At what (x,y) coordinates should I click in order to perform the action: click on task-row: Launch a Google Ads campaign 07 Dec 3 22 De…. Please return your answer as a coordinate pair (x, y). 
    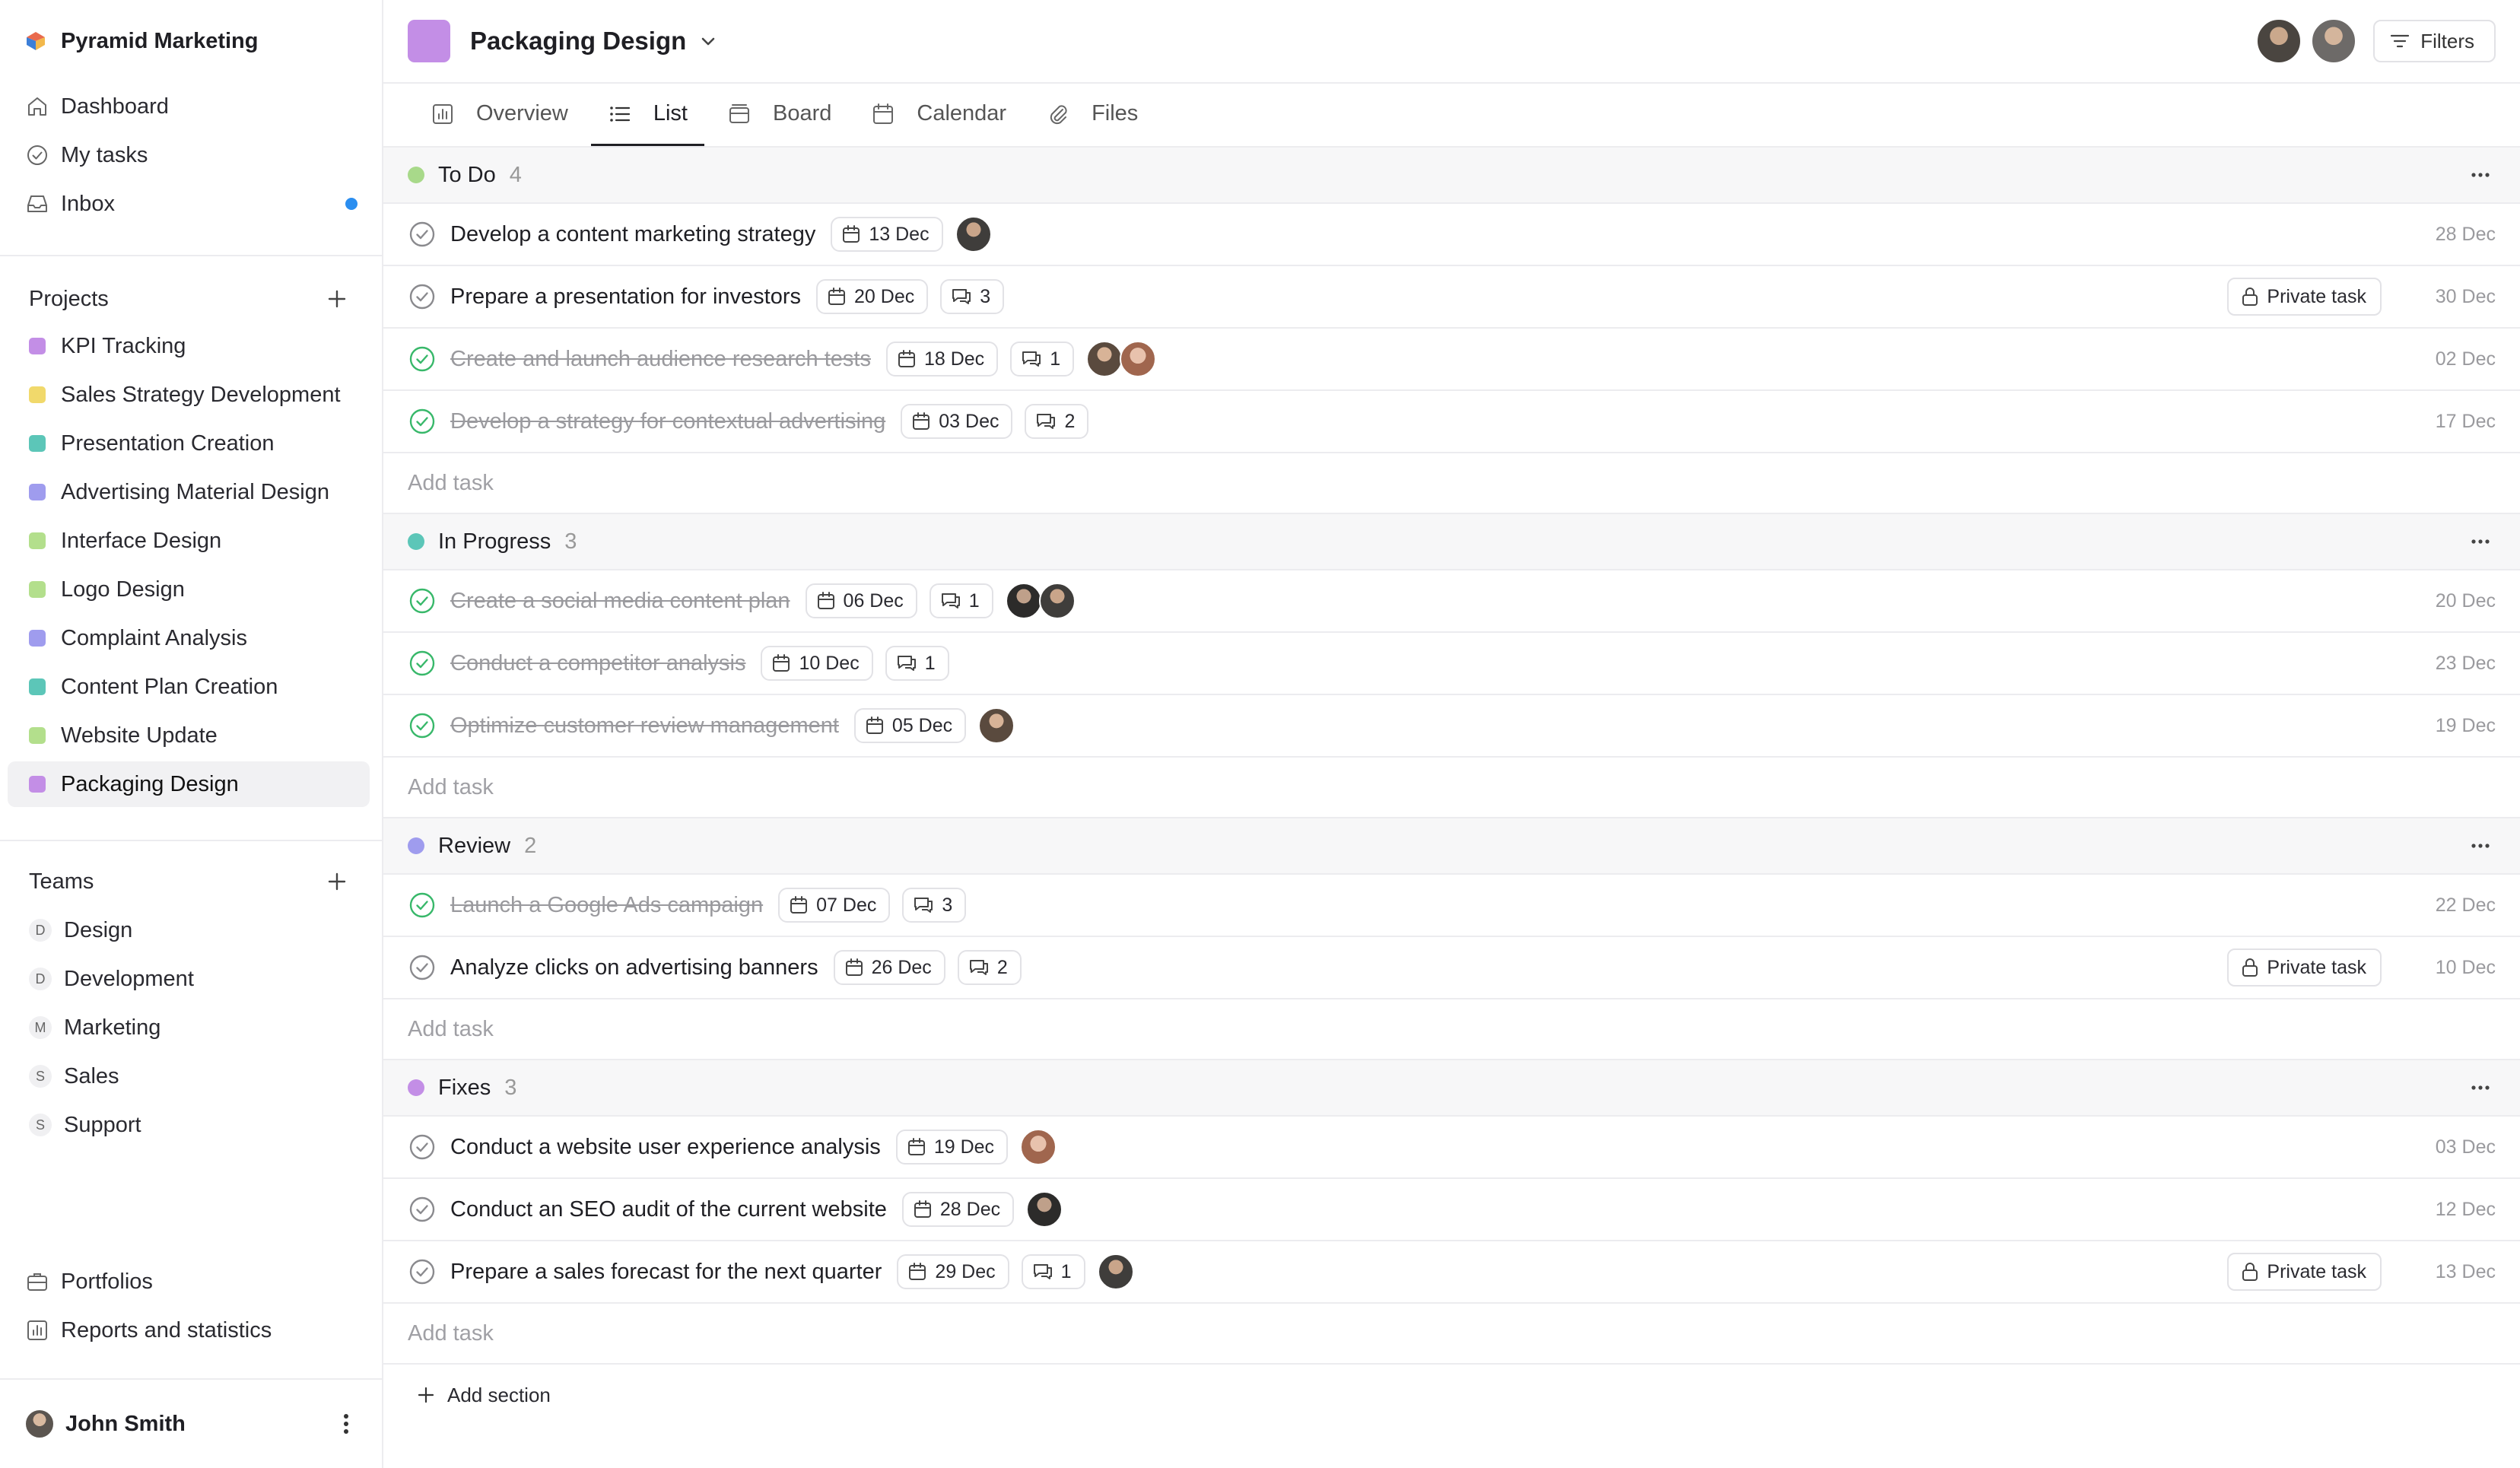
    Looking at the image, I should click on (1451, 906).